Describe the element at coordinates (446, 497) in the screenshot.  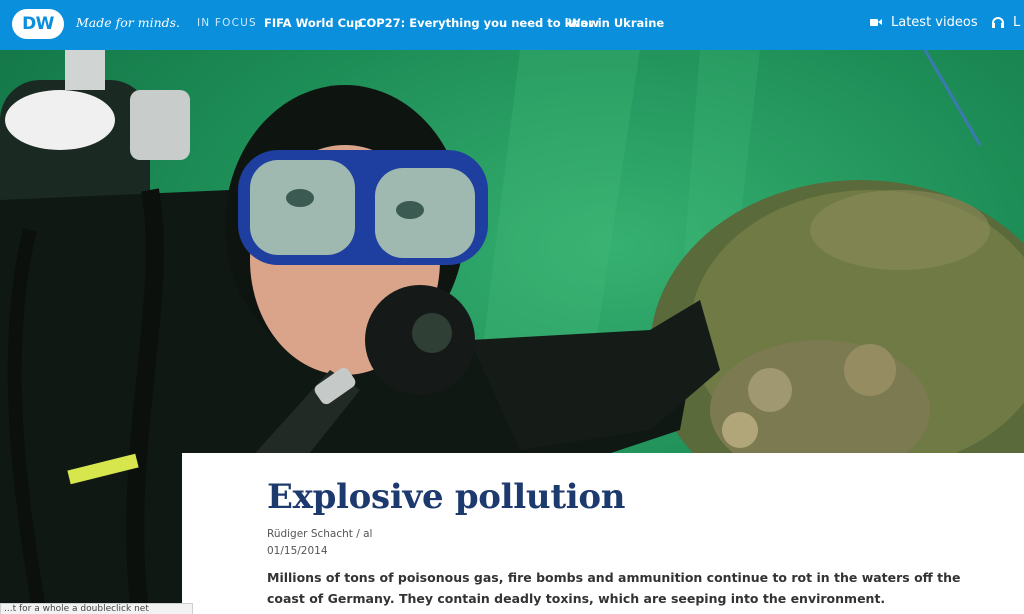
I see `article-title: Explosive pollution` at that location.